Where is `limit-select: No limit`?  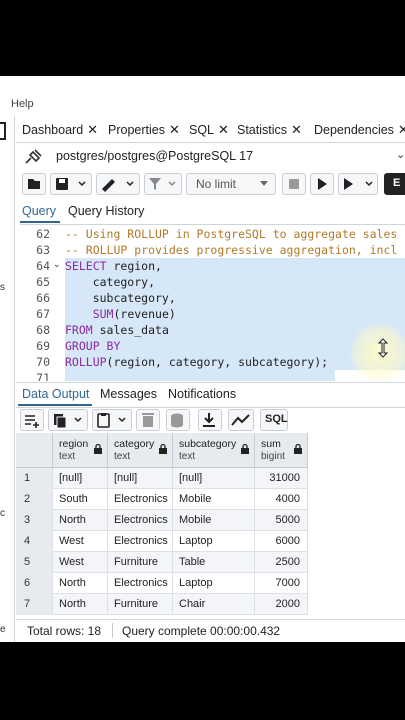
limit-select: No limit is located at coordinates (231, 184).